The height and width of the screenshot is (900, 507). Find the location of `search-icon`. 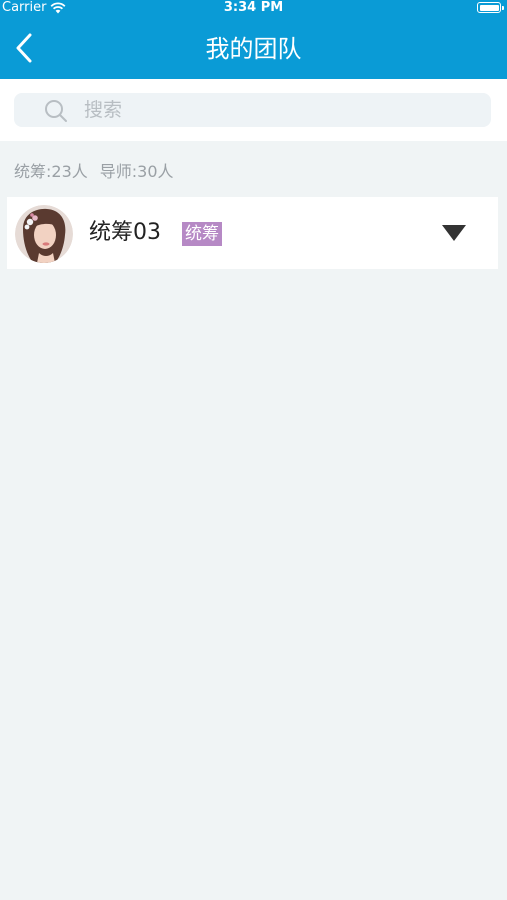

search-icon is located at coordinates (56, 111).